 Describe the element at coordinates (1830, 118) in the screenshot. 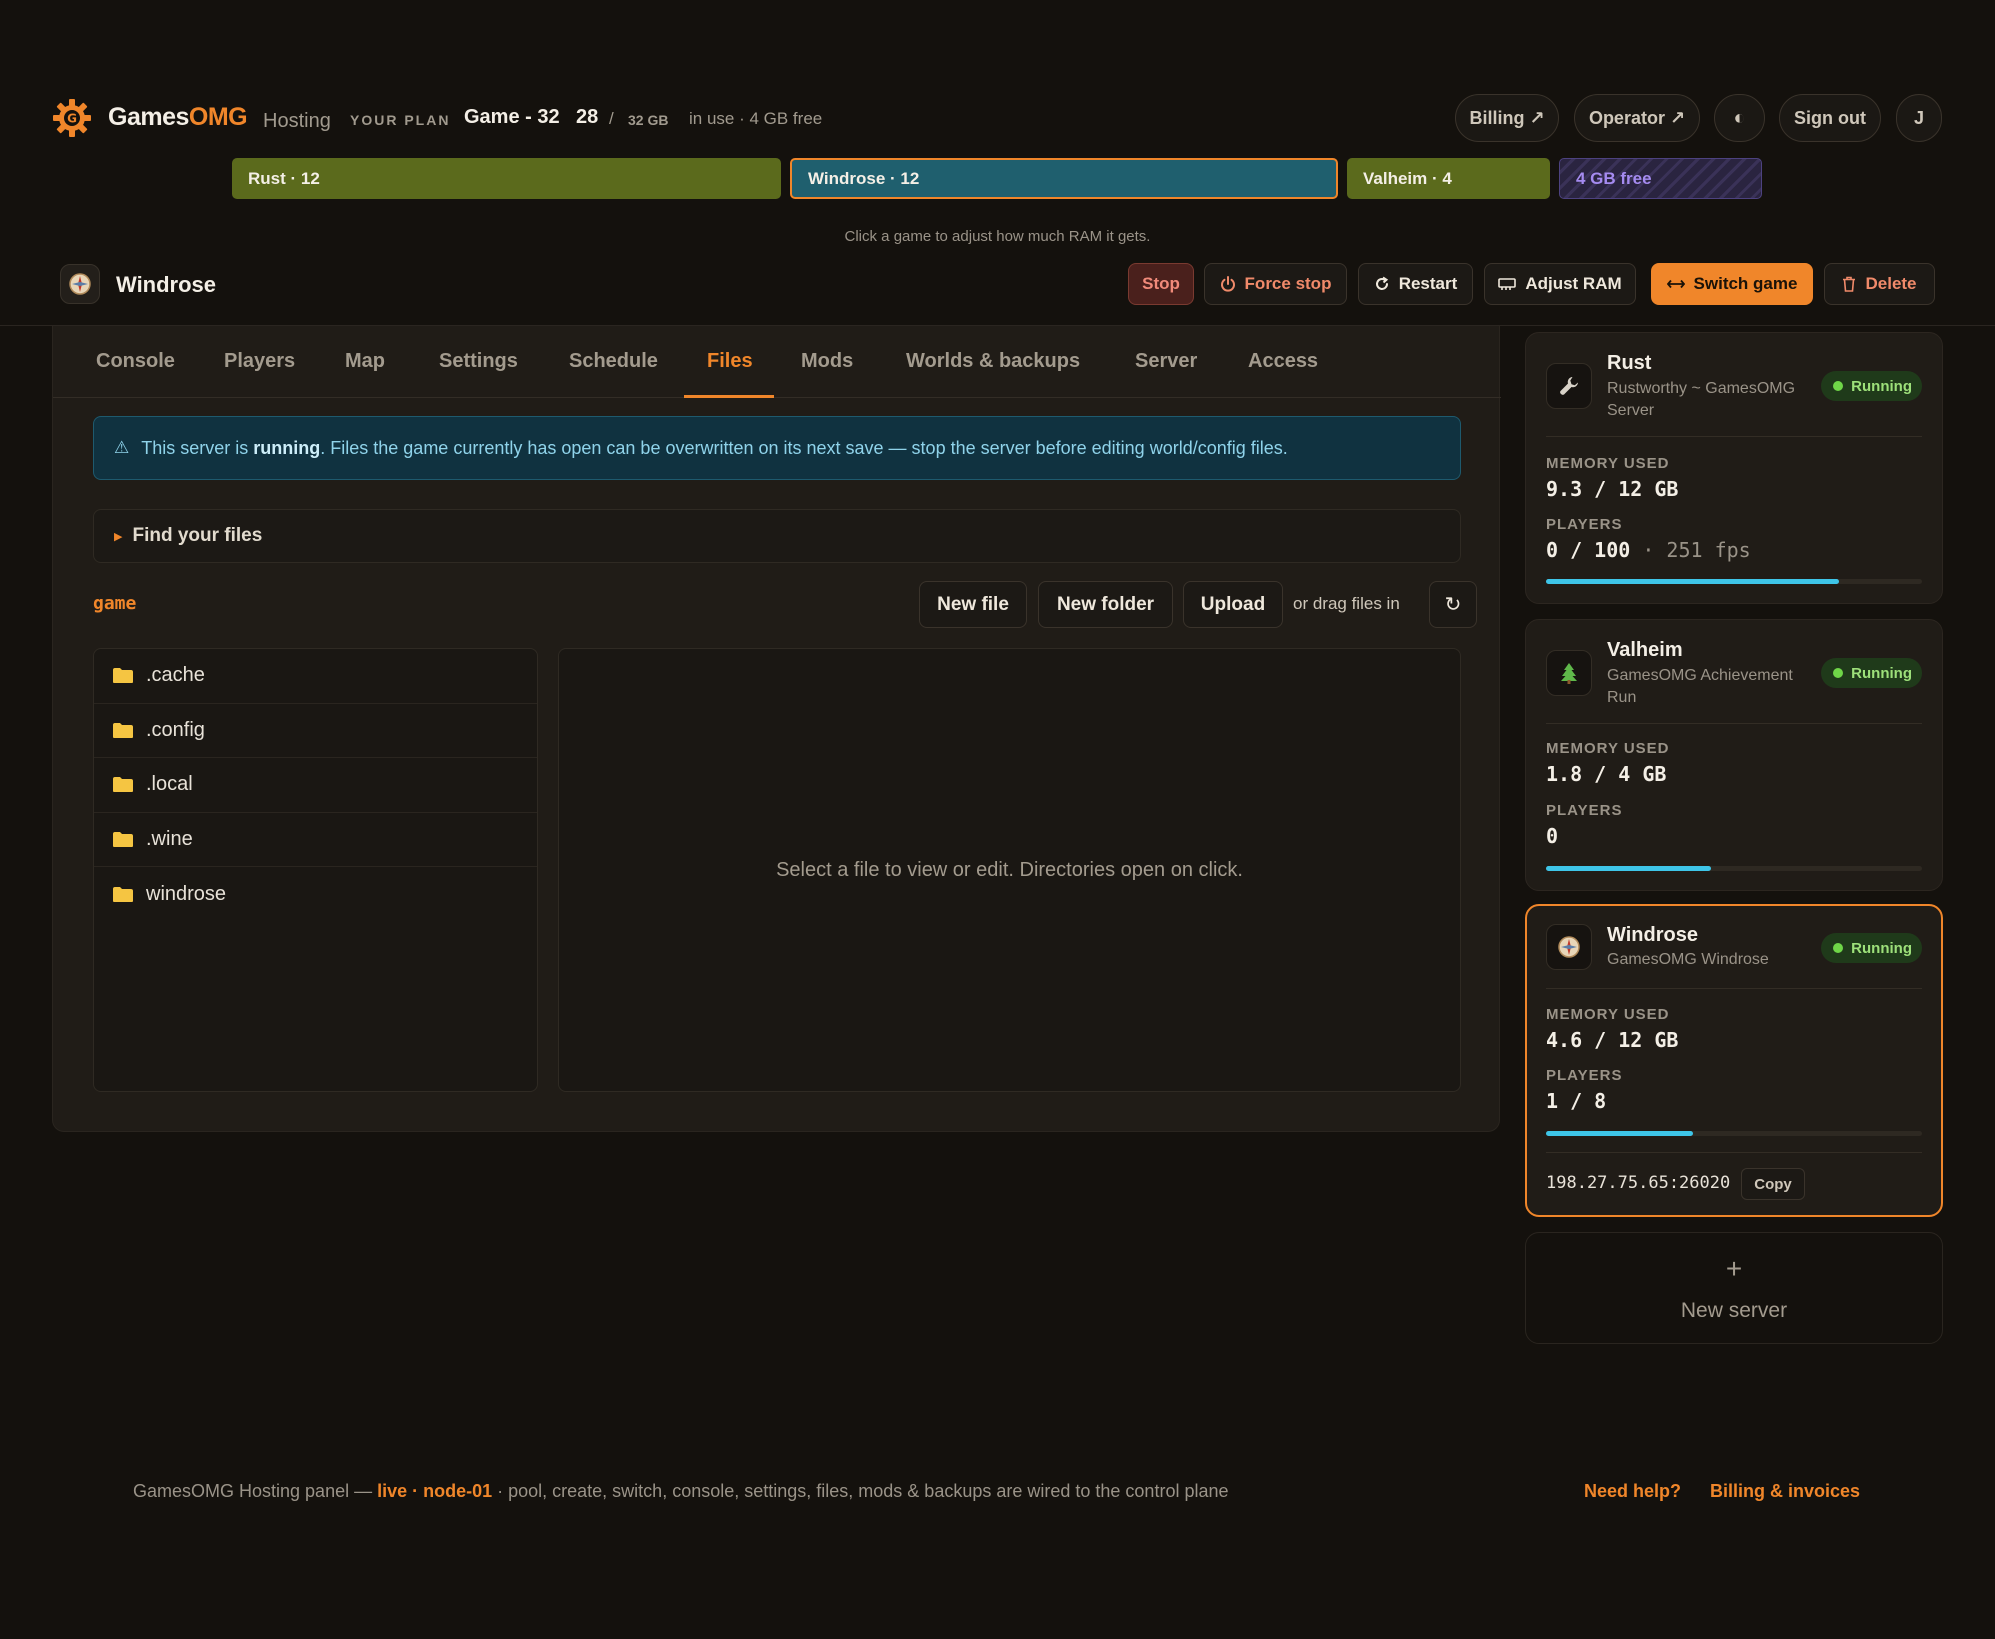

I see `sign-out-button: Sign out` at that location.